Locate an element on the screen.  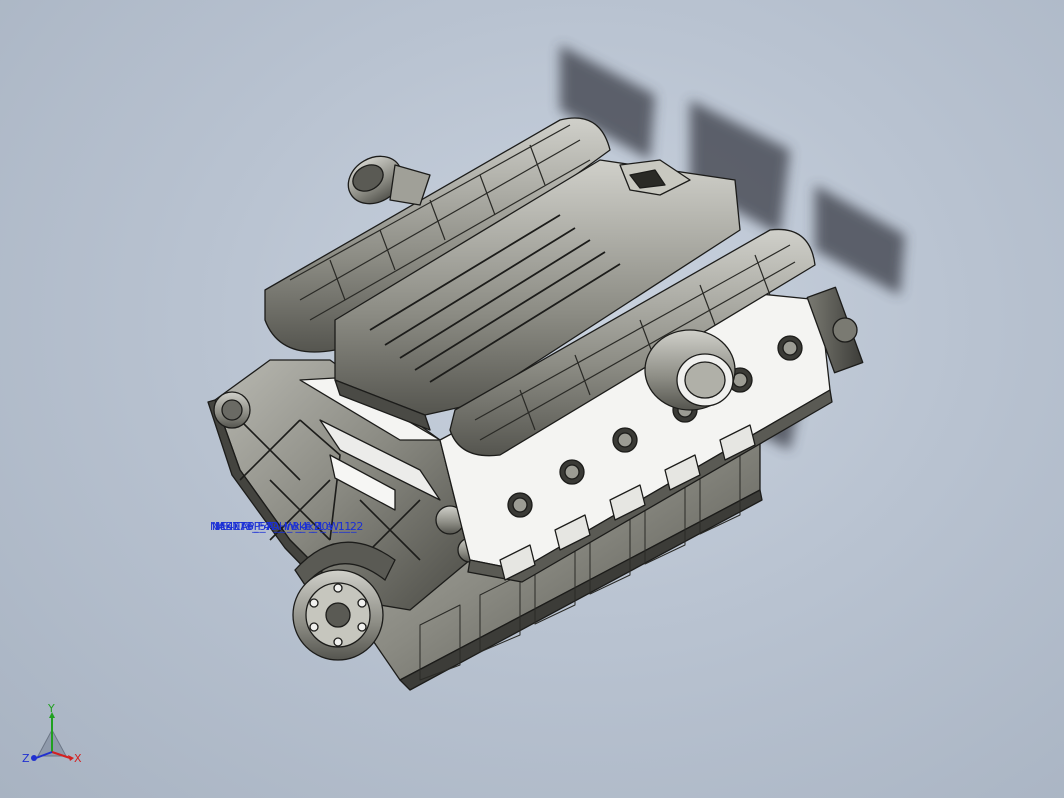
x-axis-label: X is located at coordinates (78, 758).